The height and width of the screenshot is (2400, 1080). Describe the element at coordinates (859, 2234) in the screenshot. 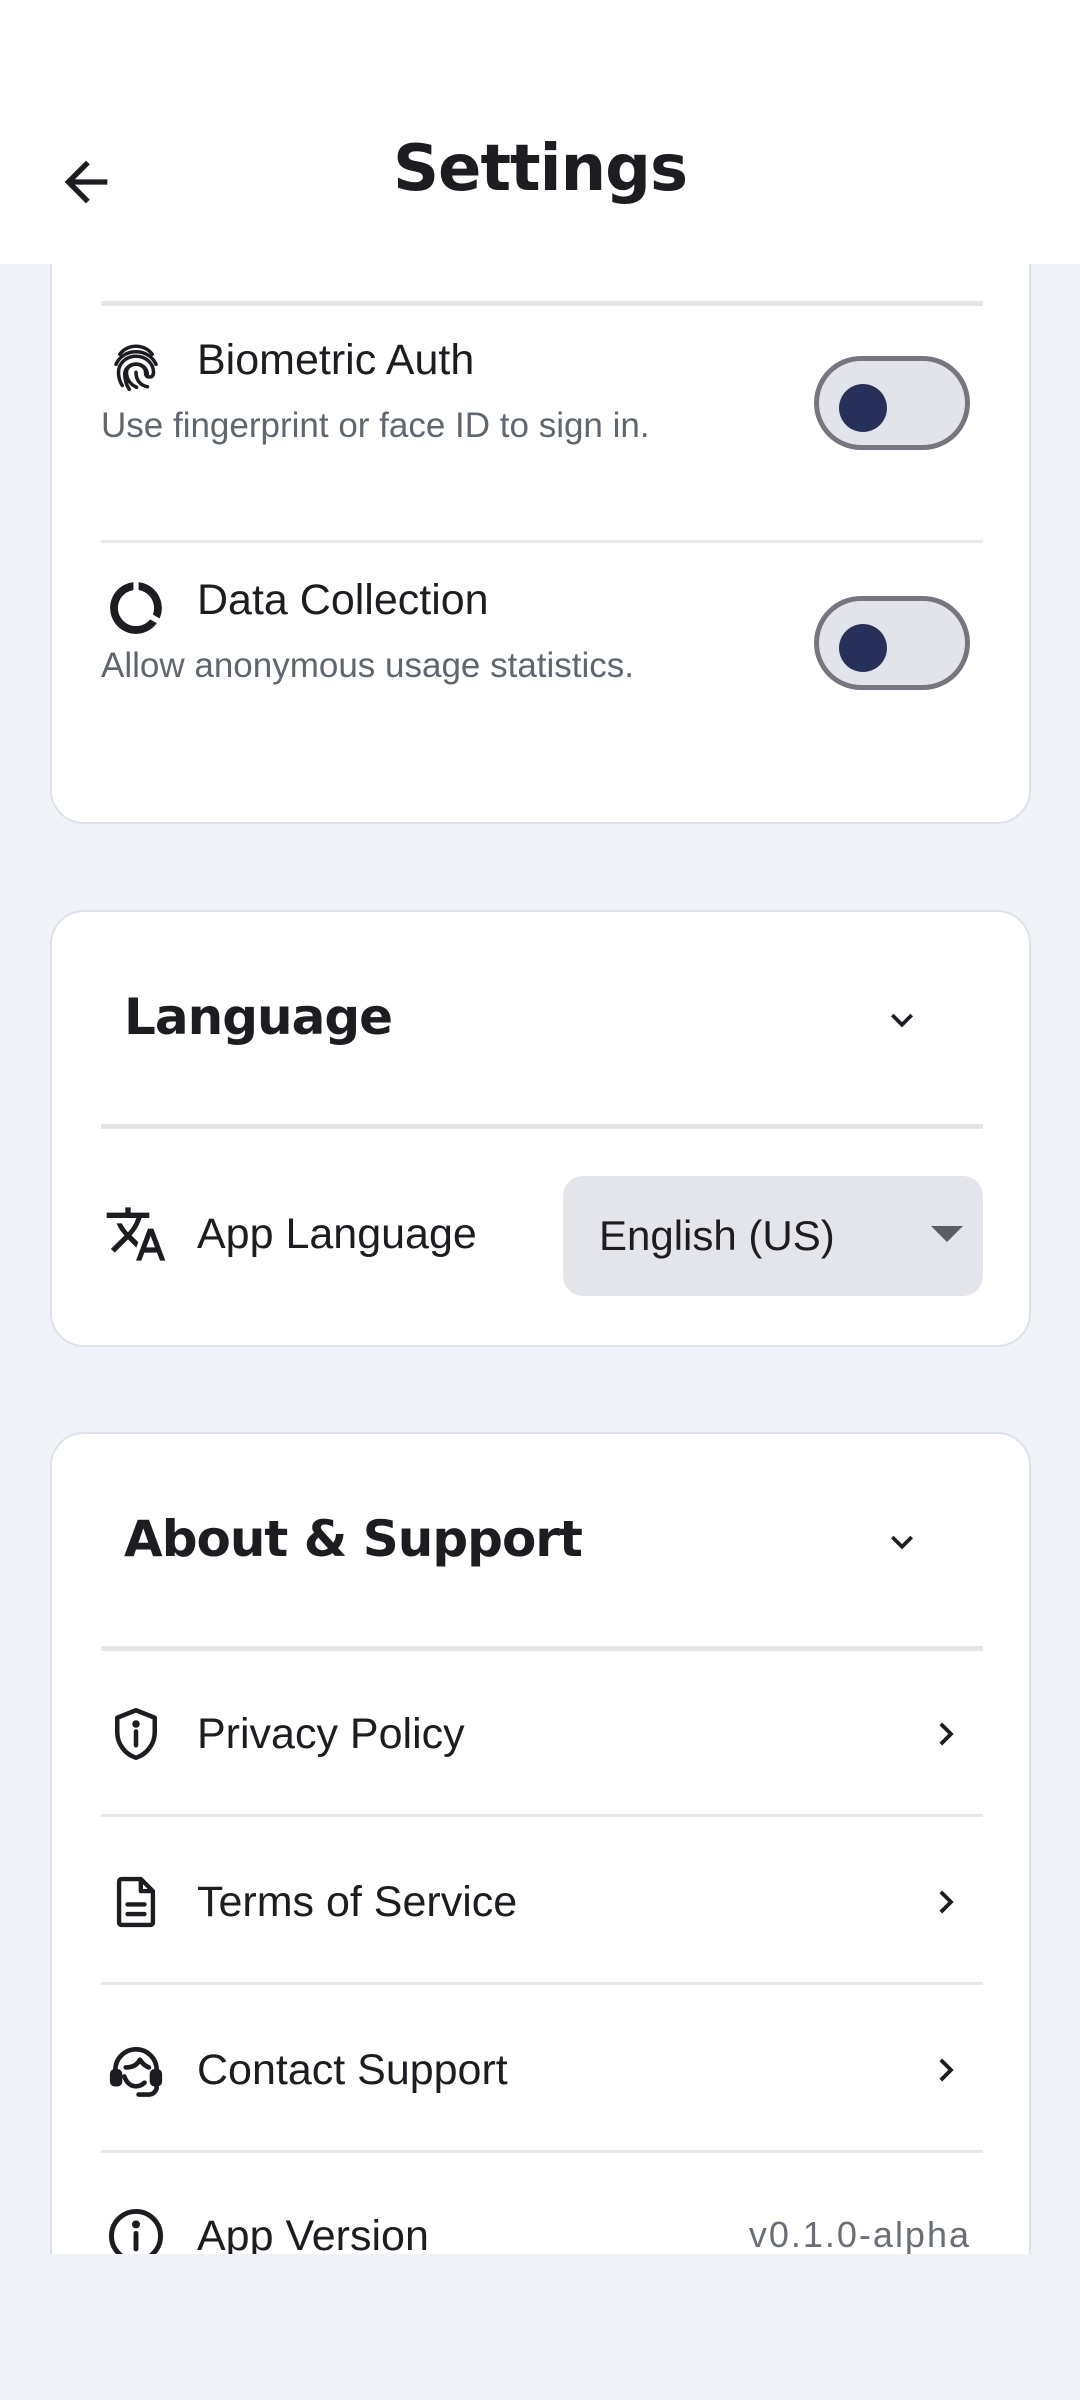

I see `app-version-value: v0.1.0-alpha` at that location.